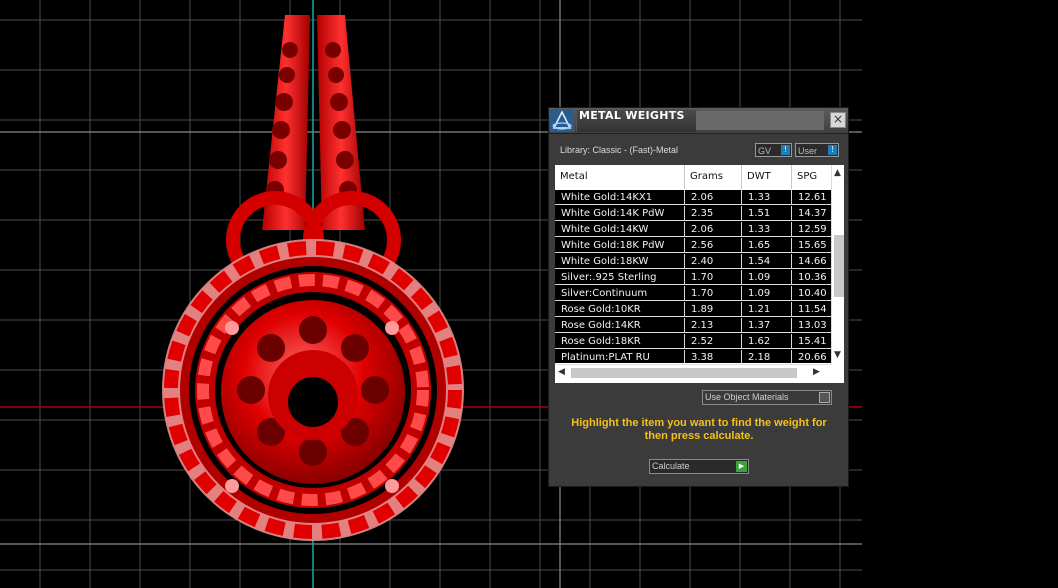 The width and height of the screenshot is (1058, 588). I want to click on column-header-metal: Metal, so click(620, 177).